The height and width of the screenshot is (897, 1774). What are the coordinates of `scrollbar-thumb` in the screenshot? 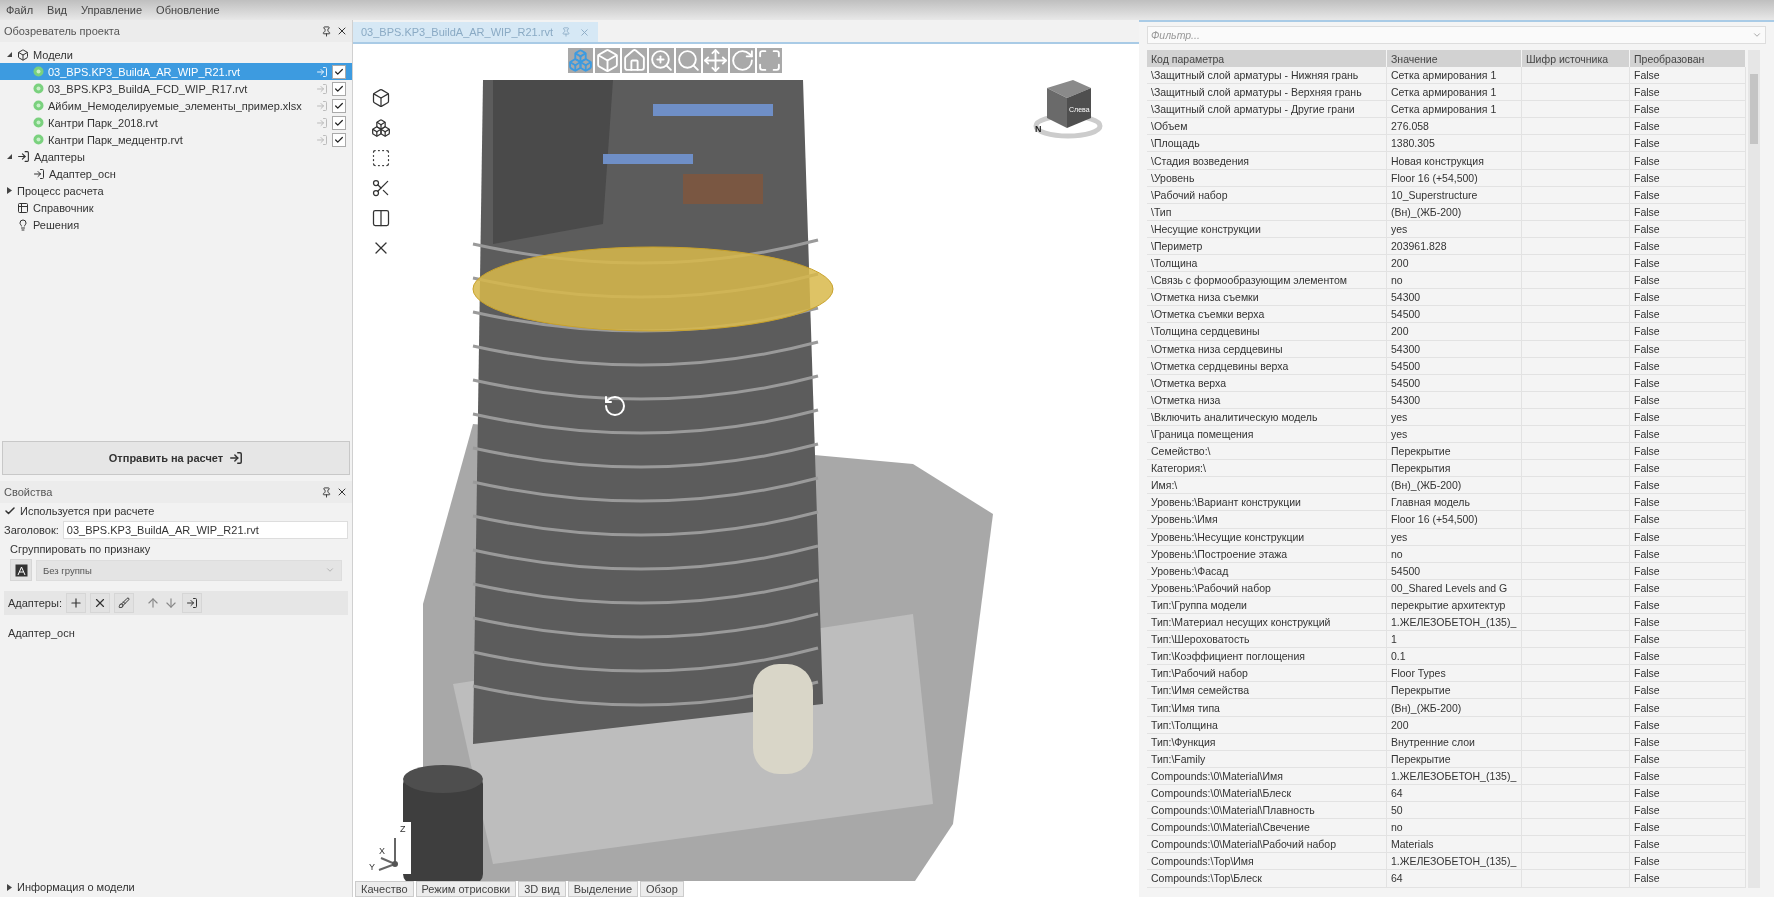 It's located at (1754, 109).